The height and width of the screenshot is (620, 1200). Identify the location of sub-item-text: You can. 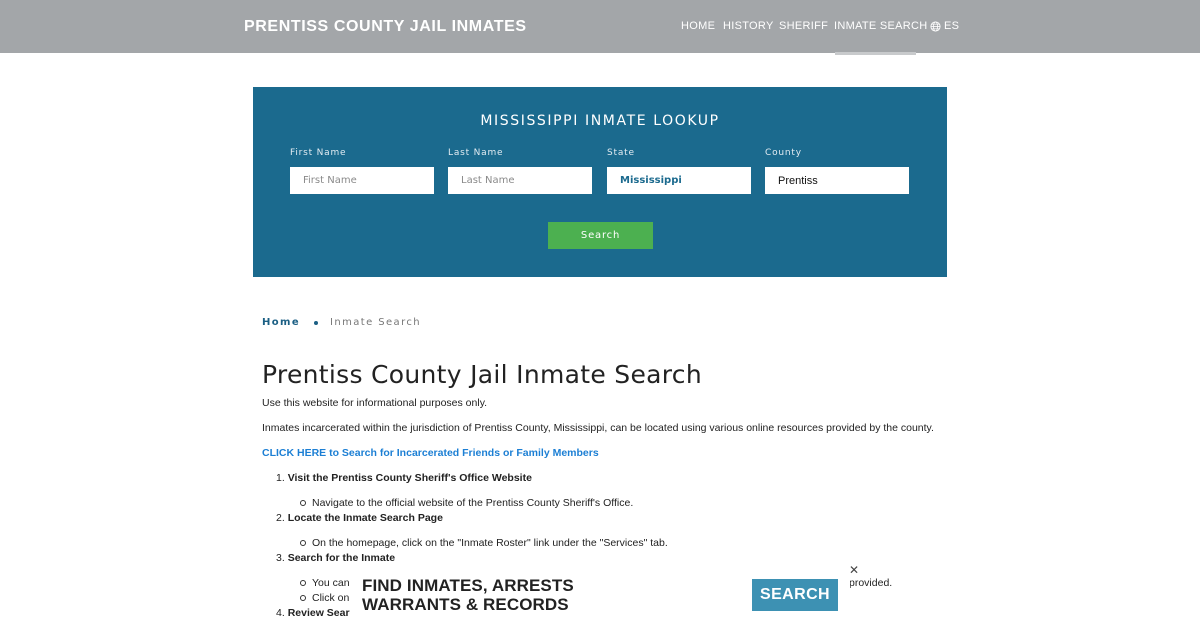
(331, 583).